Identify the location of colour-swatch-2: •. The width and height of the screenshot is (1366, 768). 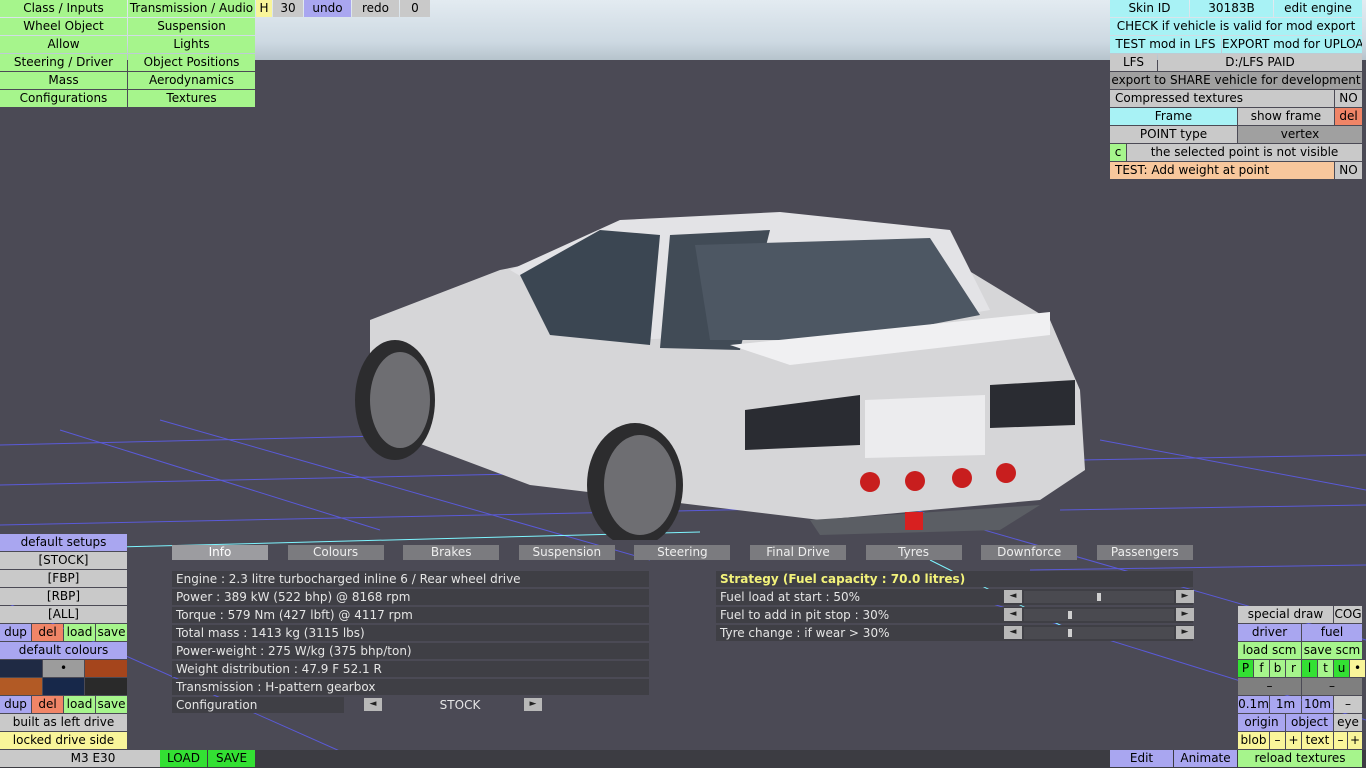
(63, 668).